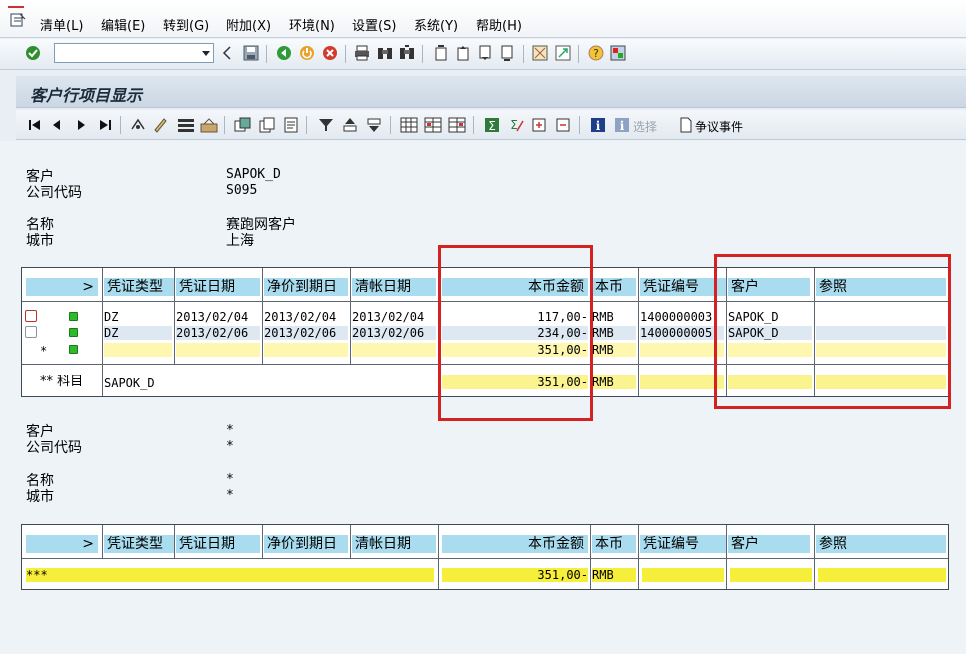 This screenshot has width=966, height=654. I want to click on layout-menu-icon, so click(618, 53).